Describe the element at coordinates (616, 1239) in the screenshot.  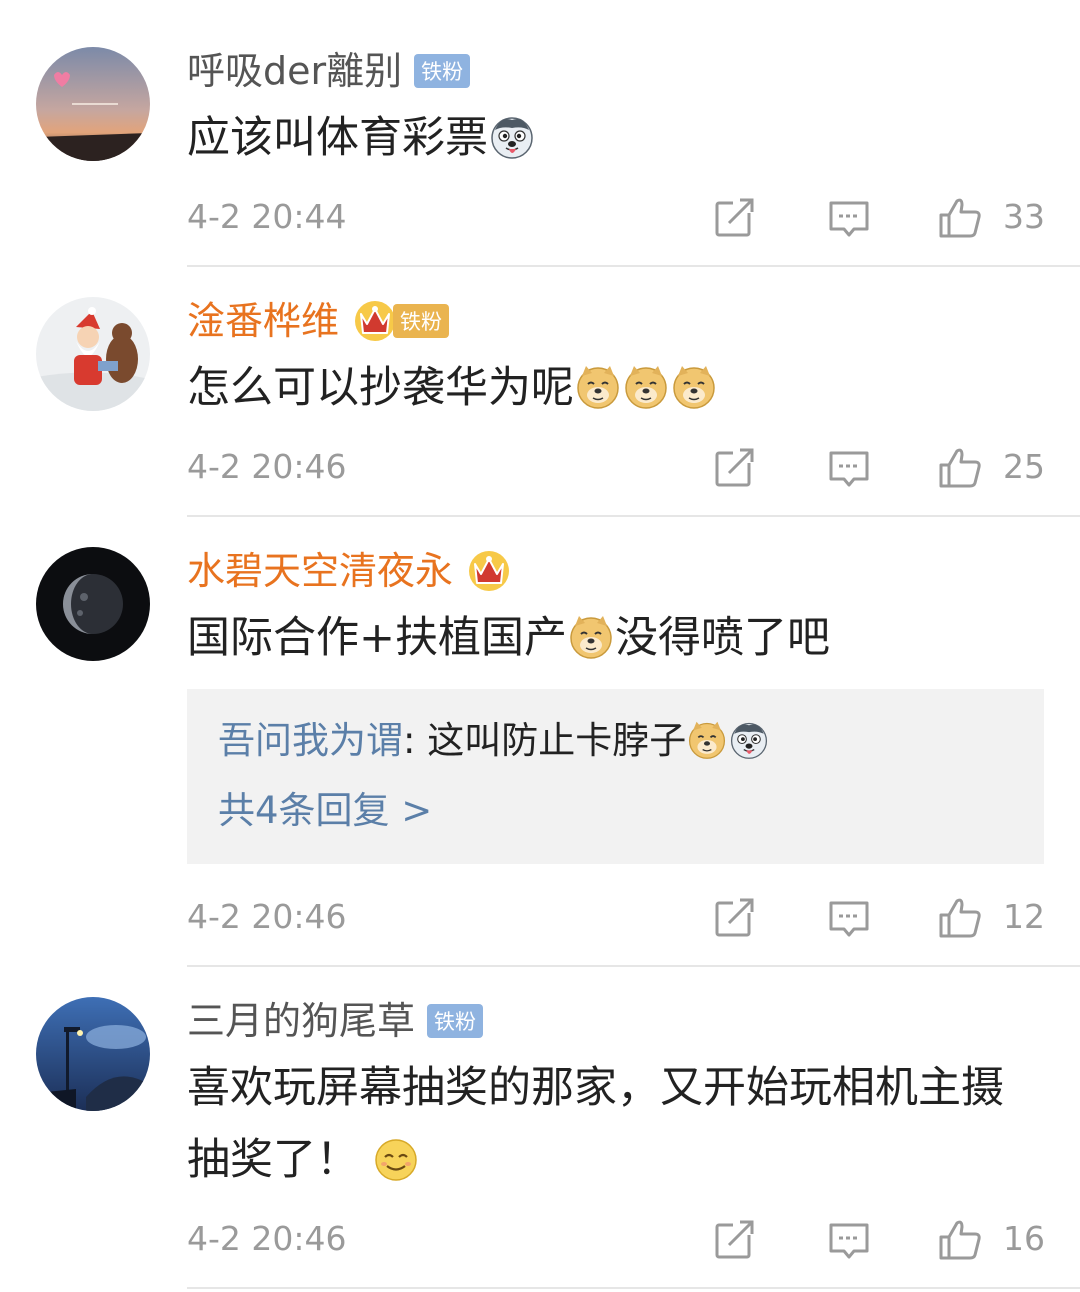
I see `comment-actions: 4-2 20:46 16` at that location.